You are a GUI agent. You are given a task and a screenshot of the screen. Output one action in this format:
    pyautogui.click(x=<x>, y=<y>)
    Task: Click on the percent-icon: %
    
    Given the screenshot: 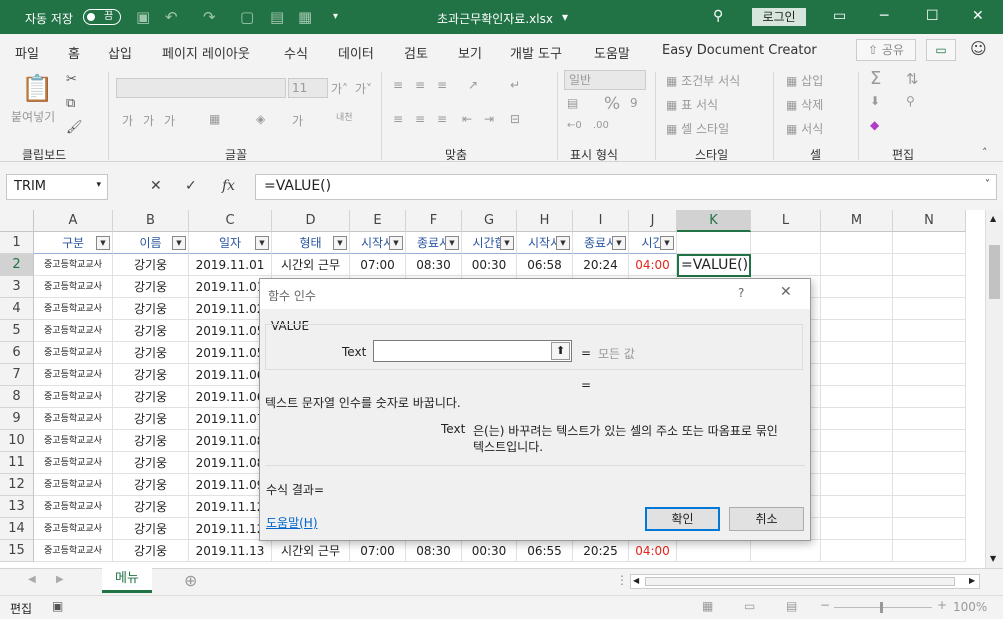 What is the action you would take?
    pyautogui.click(x=612, y=104)
    